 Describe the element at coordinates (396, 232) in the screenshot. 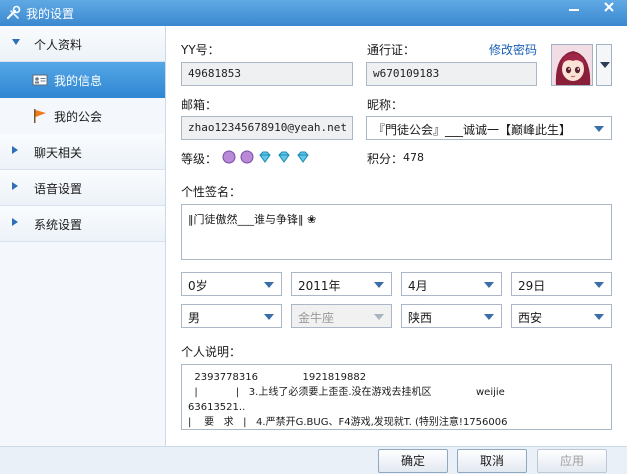

I see `signature-input: ‖门徒傲然___谁与争锋‖ ❀` at that location.